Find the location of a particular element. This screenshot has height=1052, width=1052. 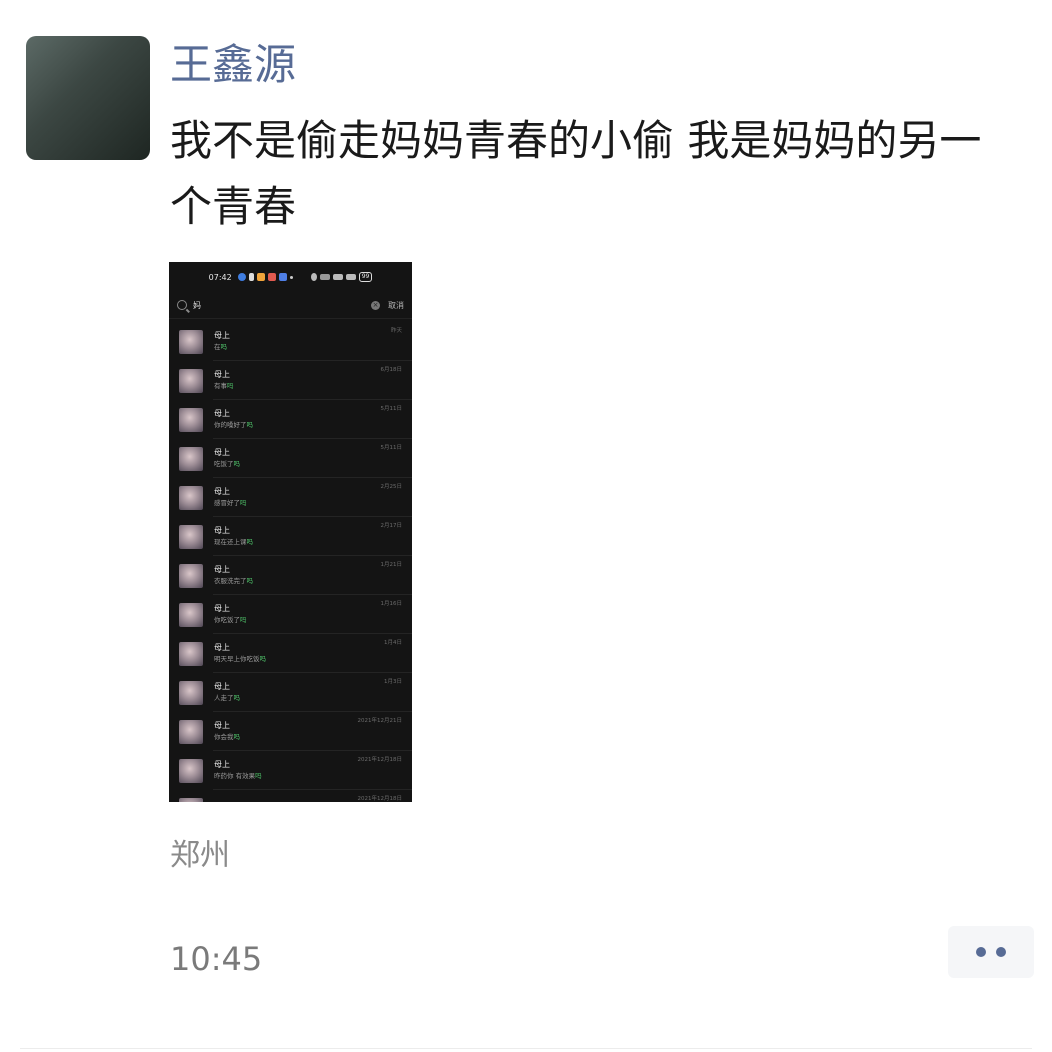

chat-result-row: 母上 感冒好了吗 2月25日 is located at coordinates (290, 497).